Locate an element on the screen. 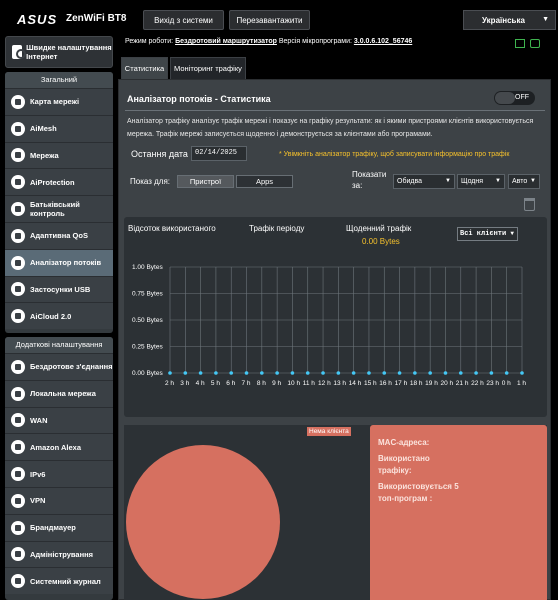 Image resolution: width=558 pixels, height=600 pixels. daily-traffic-label: Щоденний трафік is located at coordinates (379, 228).